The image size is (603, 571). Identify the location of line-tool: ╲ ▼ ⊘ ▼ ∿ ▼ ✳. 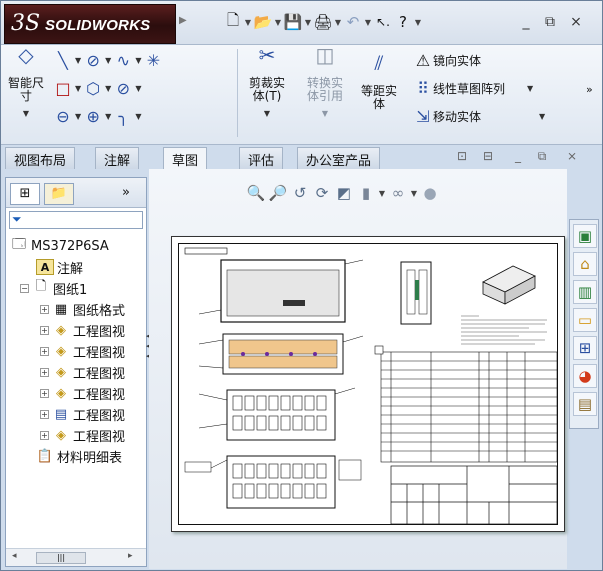
(108, 60).